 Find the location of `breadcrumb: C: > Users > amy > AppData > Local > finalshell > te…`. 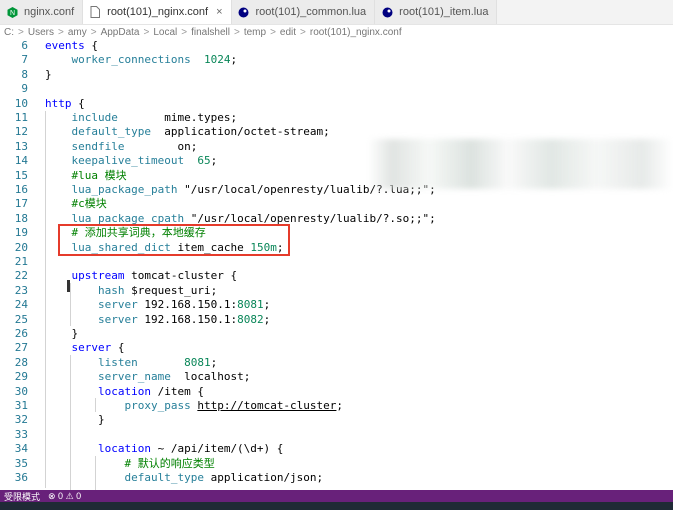

breadcrumb: C: > Users > amy > AppData > Local > finalshell > te… is located at coordinates (336, 32).